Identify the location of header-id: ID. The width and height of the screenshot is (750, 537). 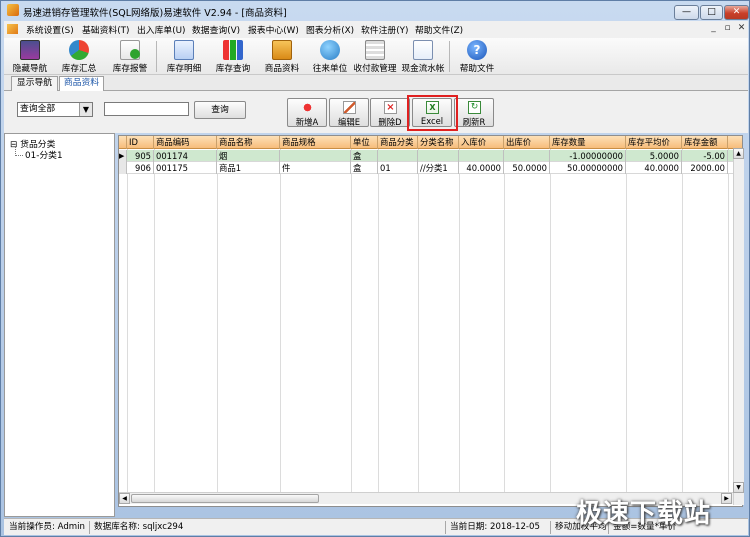
(140, 142).